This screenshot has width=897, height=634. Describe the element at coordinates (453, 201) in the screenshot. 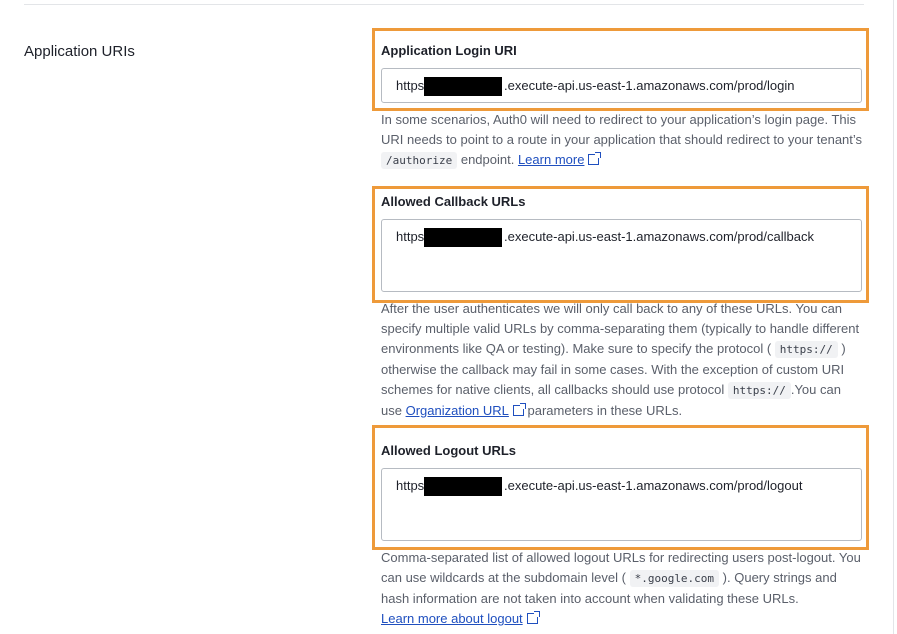

I see `callback-urls-label: Allowed Callback URLs` at that location.